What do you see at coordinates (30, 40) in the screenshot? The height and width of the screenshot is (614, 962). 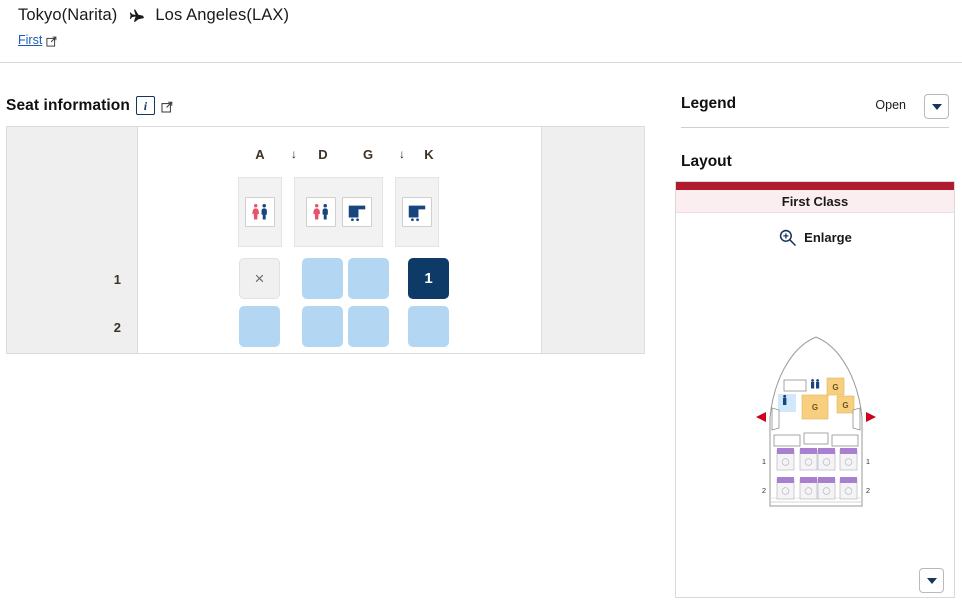 I see `cabin-class-link: First` at bounding box center [30, 40].